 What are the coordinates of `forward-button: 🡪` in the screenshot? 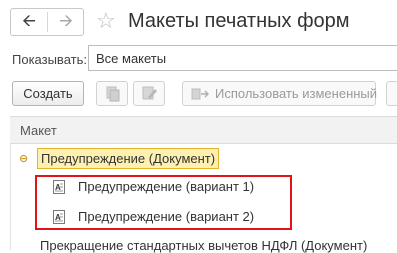 It's located at (66, 22).